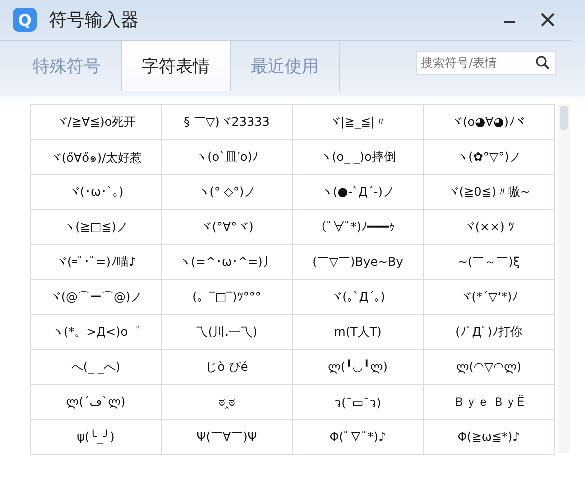 Image resolution: width=585 pixels, height=496 pixels. What do you see at coordinates (489, 122) in the screenshot?
I see `emoticon-cell: ヾ(o◕∀◕)ﾉヾ` at bounding box center [489, 122].